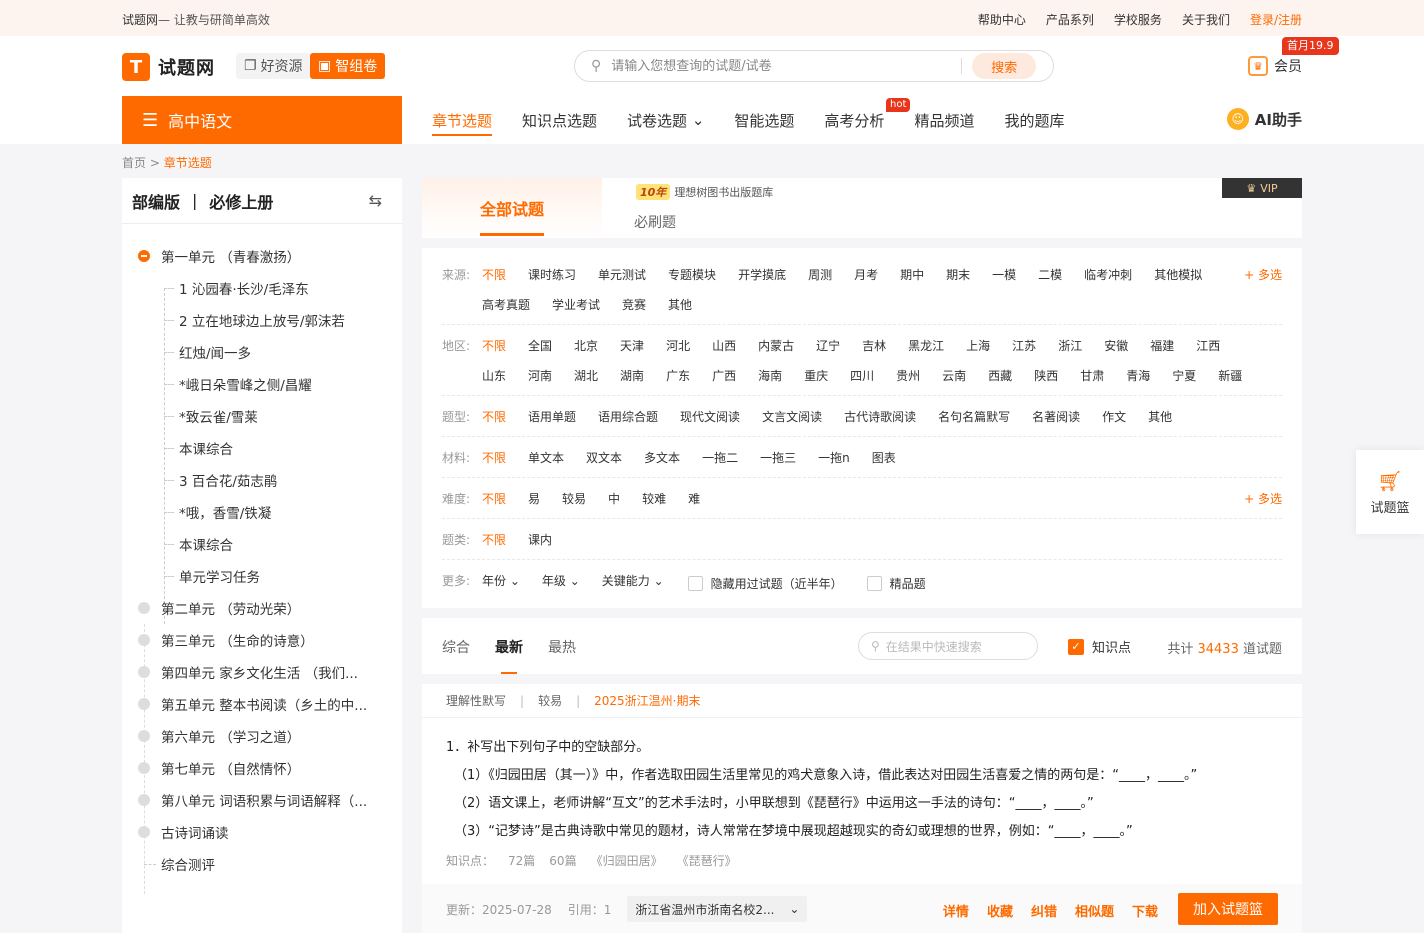  What do you see at coordinates (1264, 119) in the screenshot?
I see `ai-assistant-button: ☺ AI助手` at bounding box center [1264, 119].